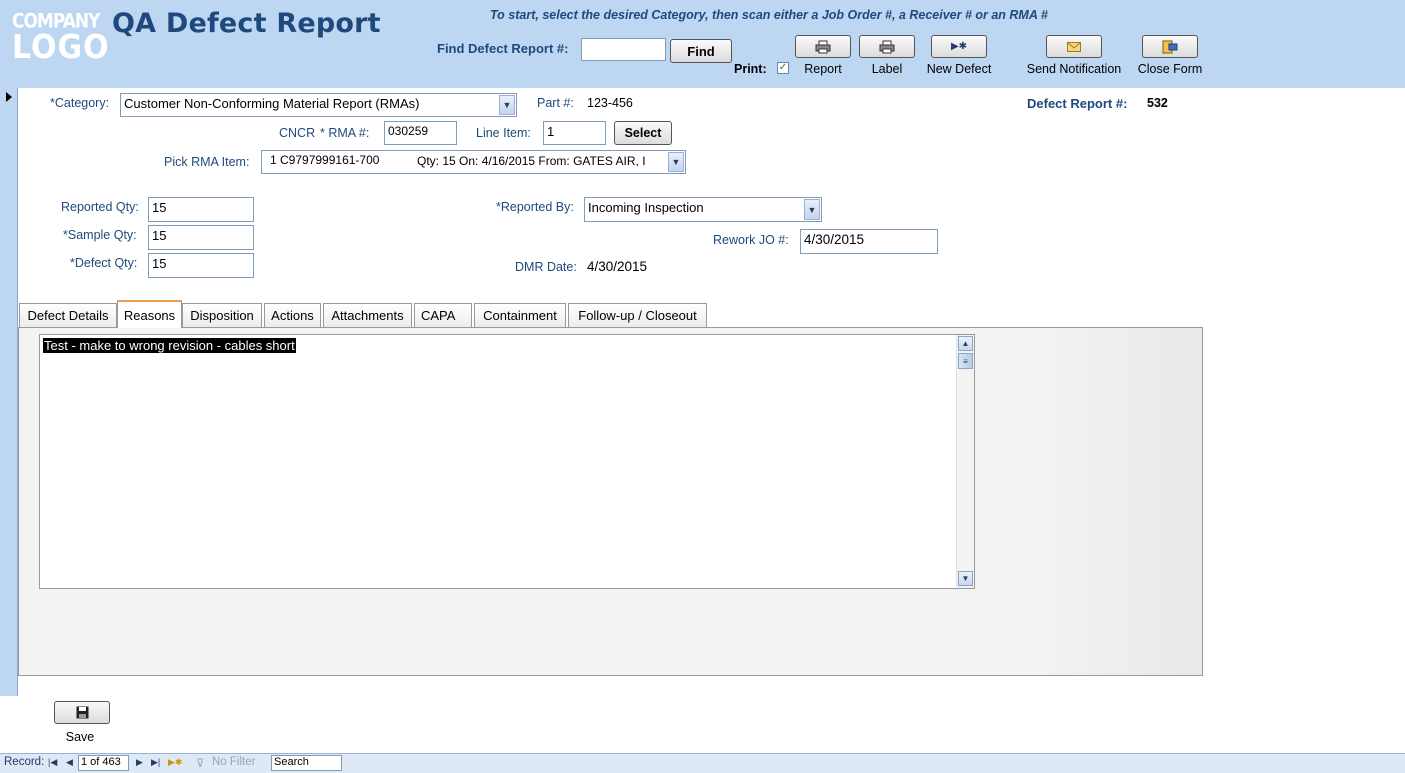 This screenshot has height=773, width=1405. I want to click on line-item-label: Line Item:, so click(503, 133).